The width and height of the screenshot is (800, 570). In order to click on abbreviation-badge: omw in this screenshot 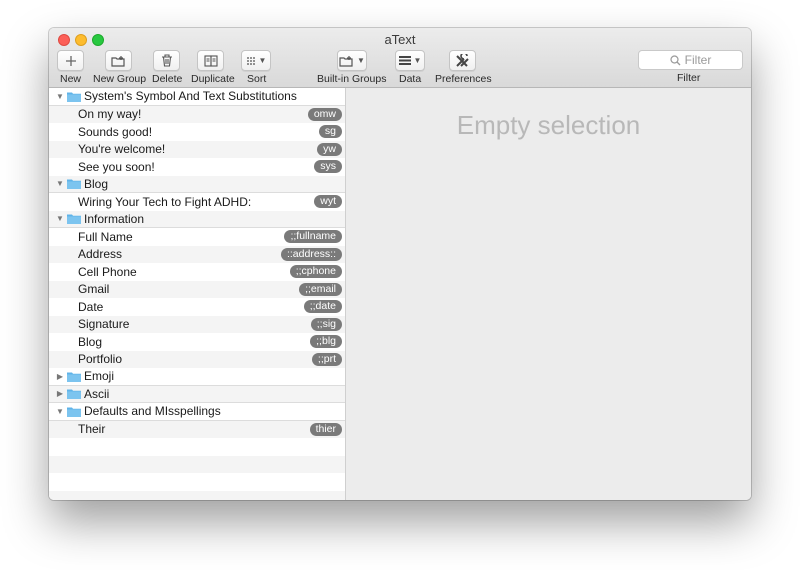, I will do `click(324, 114)`.